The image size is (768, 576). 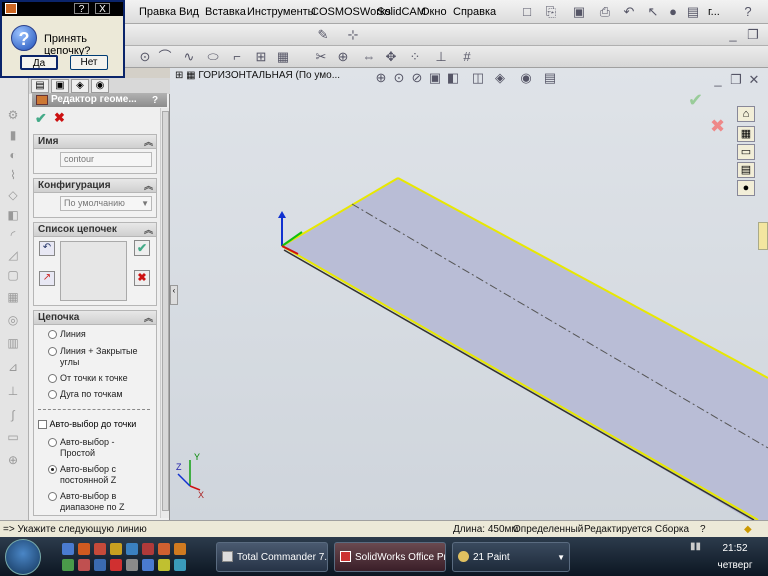 I want to click on chain-list-group-header: Список цепочек ︽, so click(x=95, y=230).